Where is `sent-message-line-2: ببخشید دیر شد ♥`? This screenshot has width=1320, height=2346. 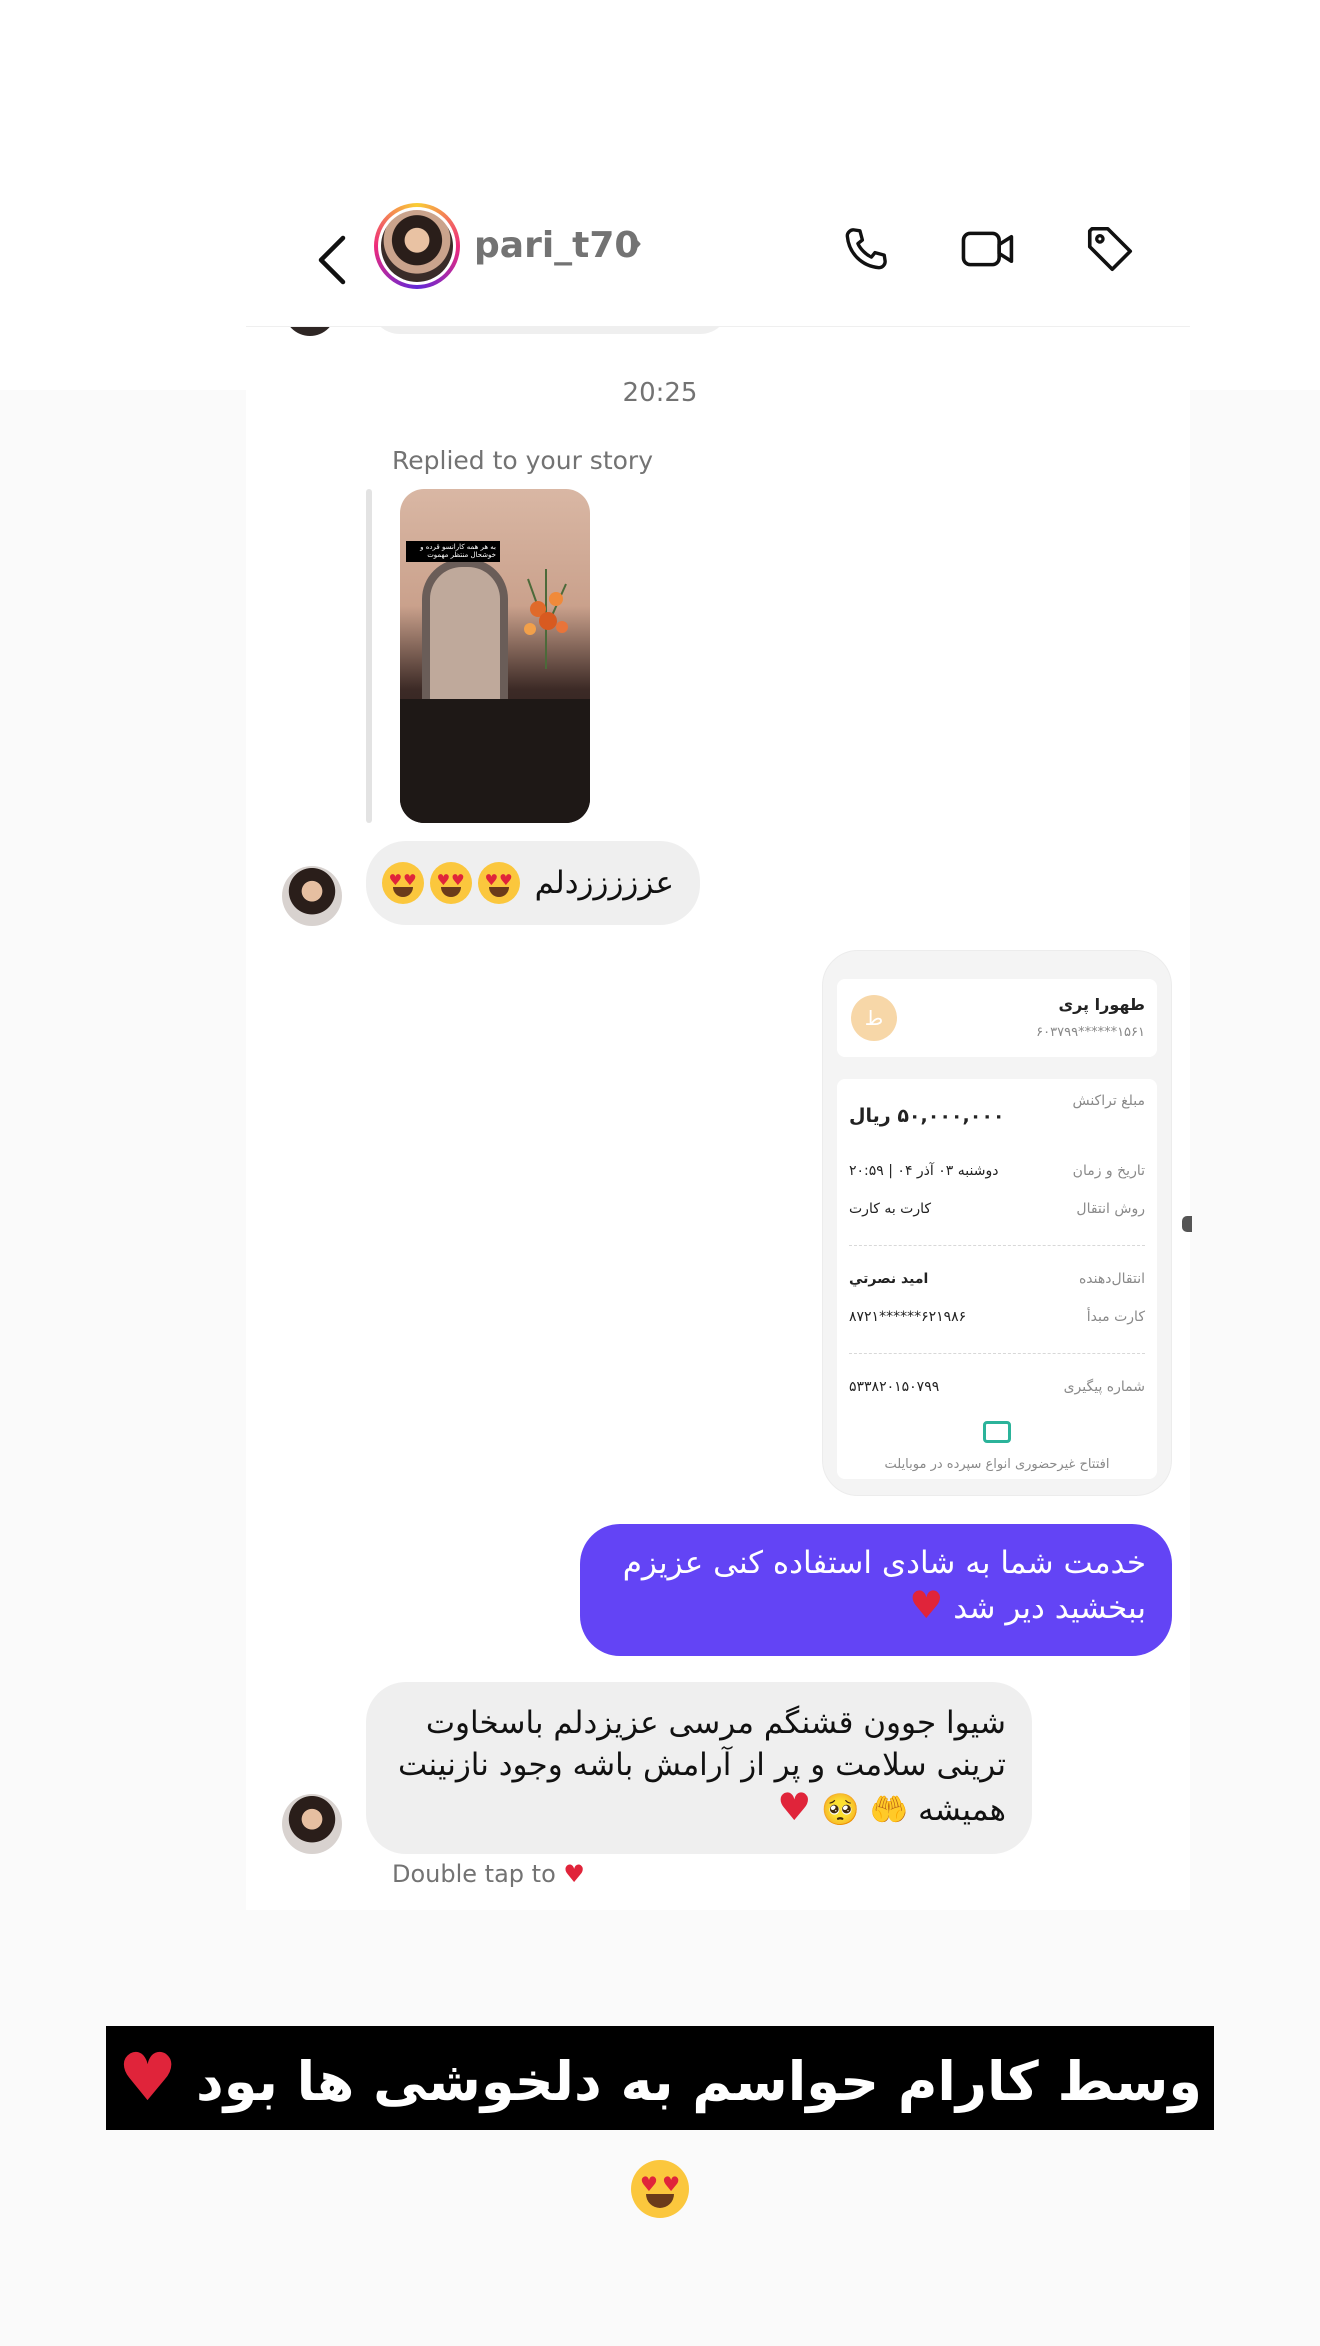 sent-message-line-2: ببخشید دیر شد ♥ is located at coordinates (1027, 1605).